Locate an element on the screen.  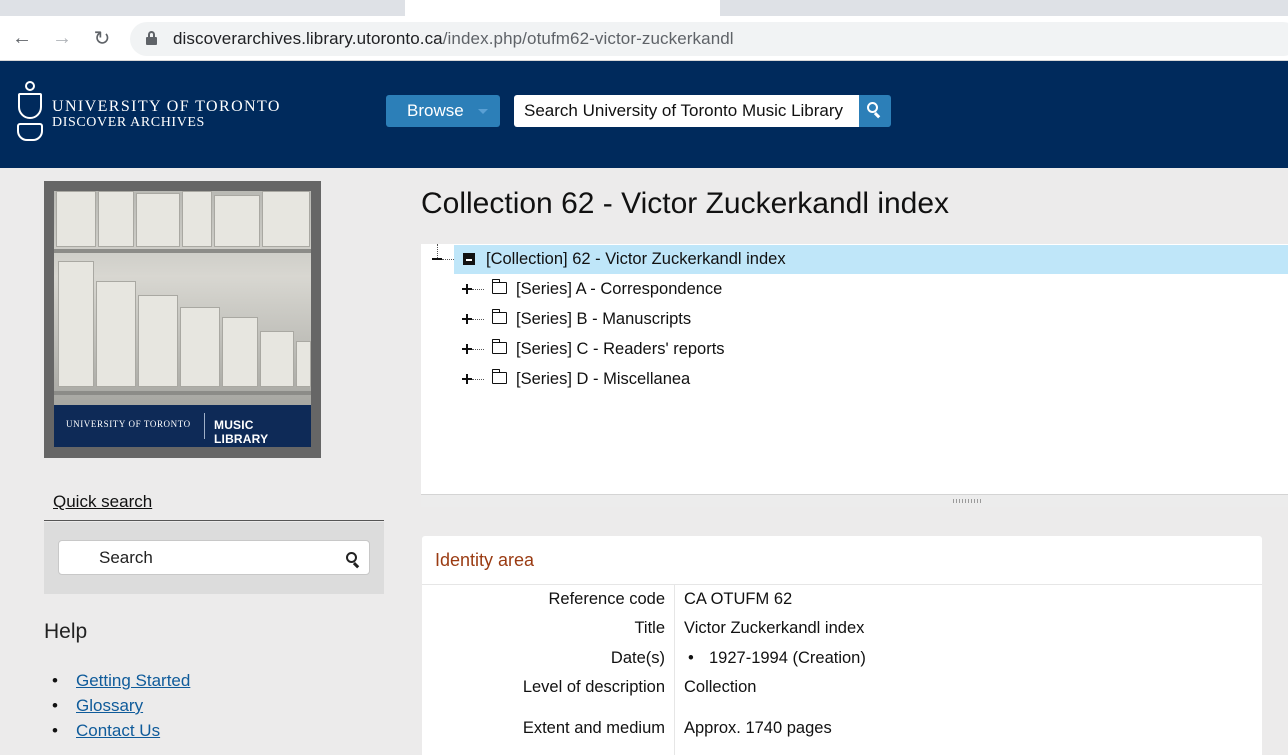
help-links: Getting Started Glossary Contact Us is located at coordinates (121, 708).